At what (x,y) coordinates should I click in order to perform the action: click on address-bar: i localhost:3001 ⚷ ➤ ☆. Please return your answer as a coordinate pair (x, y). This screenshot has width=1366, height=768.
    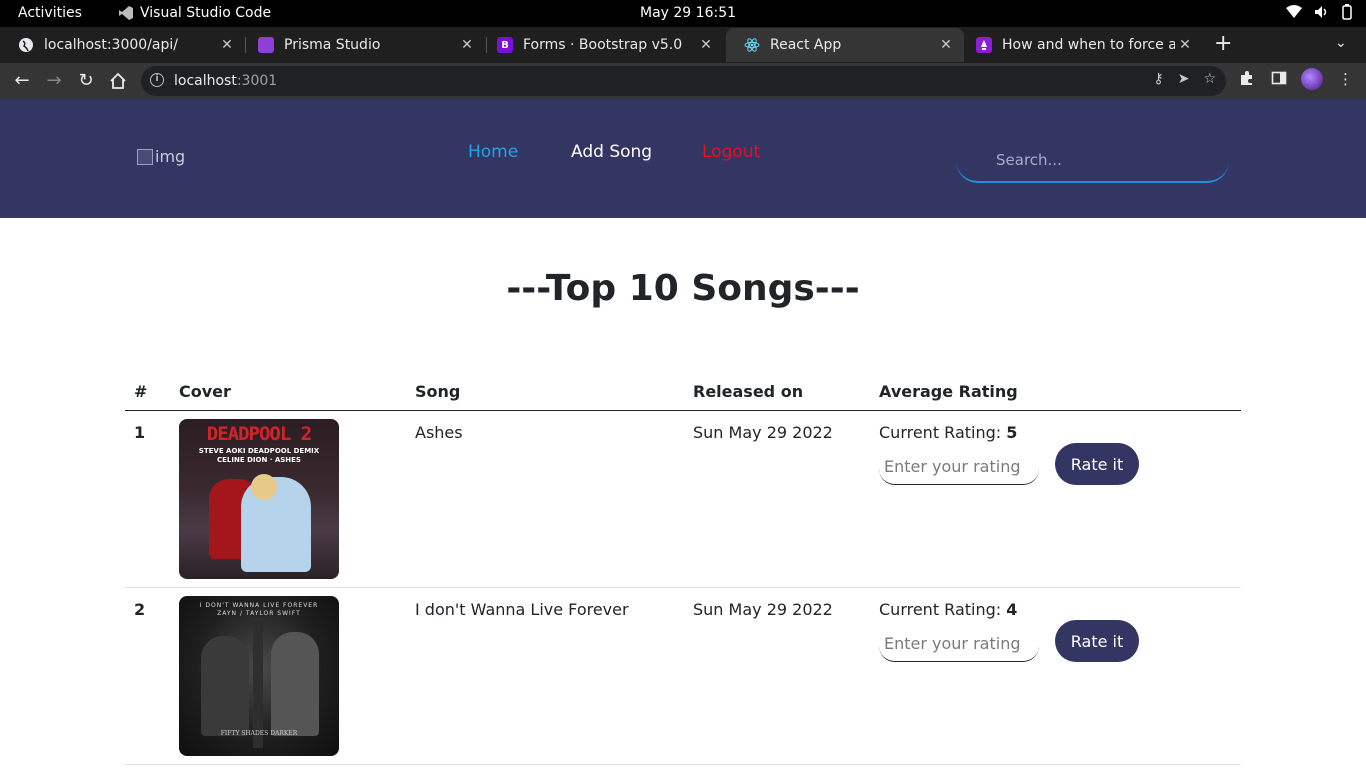
    Looking at the image, I should click on (683, 81).